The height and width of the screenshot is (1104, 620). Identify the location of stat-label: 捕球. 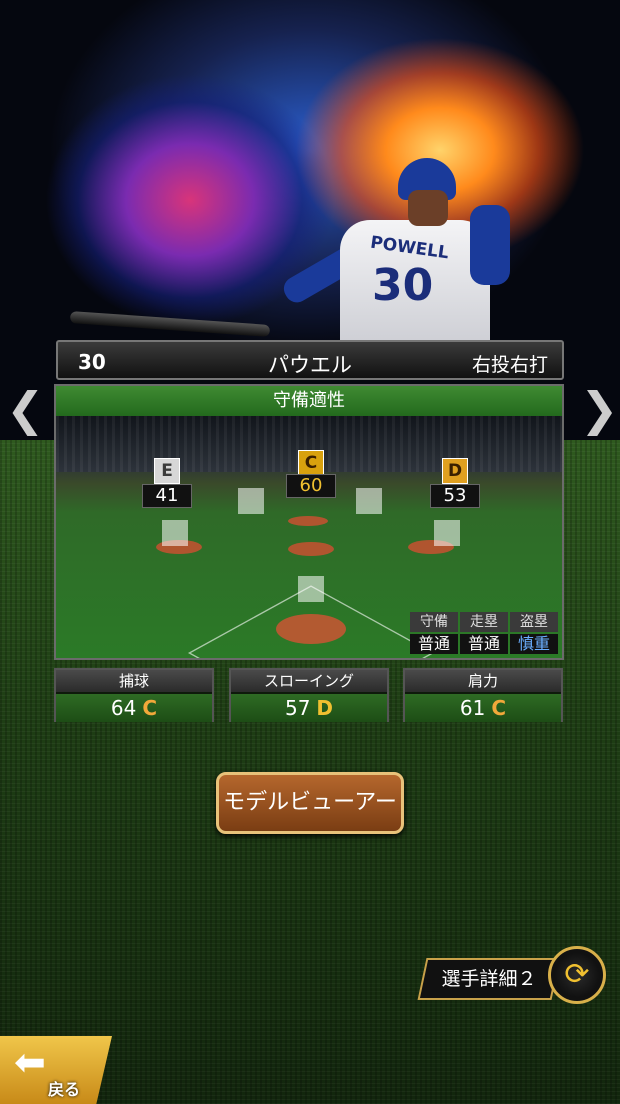
(134, 681).